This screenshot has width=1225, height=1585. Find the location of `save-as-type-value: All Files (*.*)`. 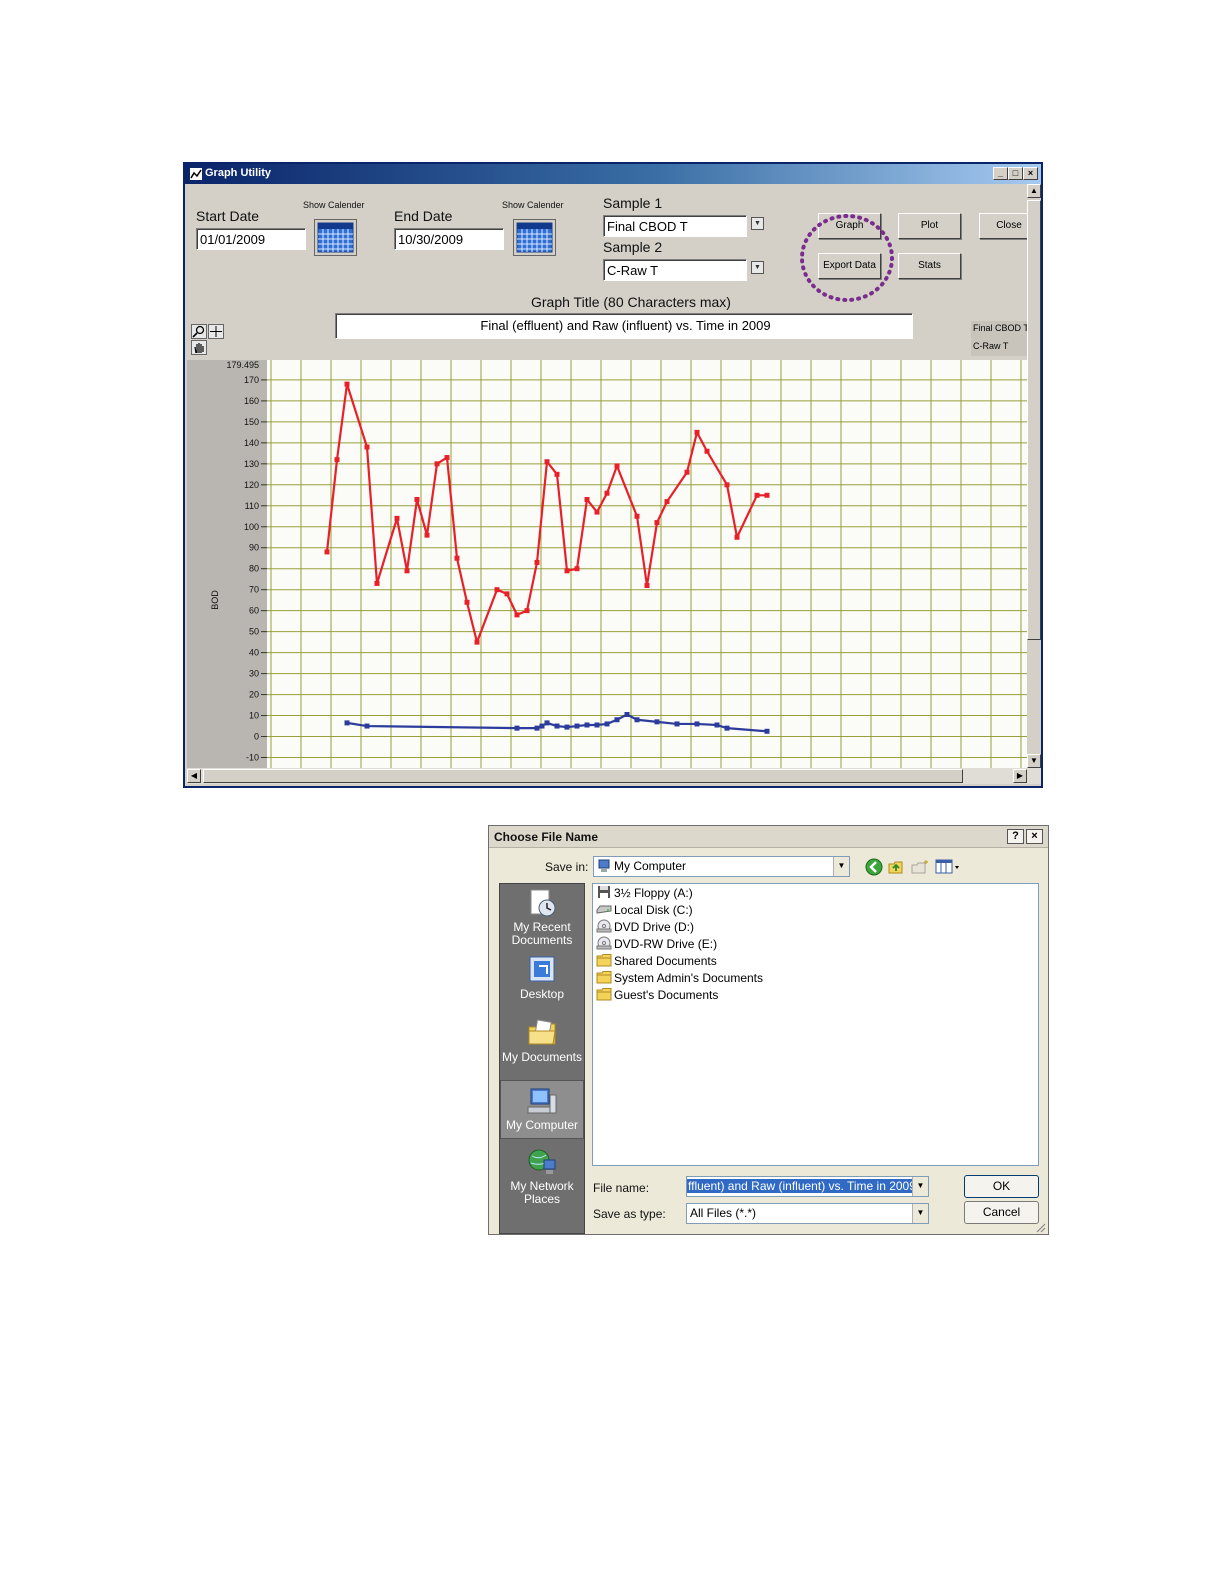

save-as-type-value: All Files (*.*) is located at coordinates (723, 1213).